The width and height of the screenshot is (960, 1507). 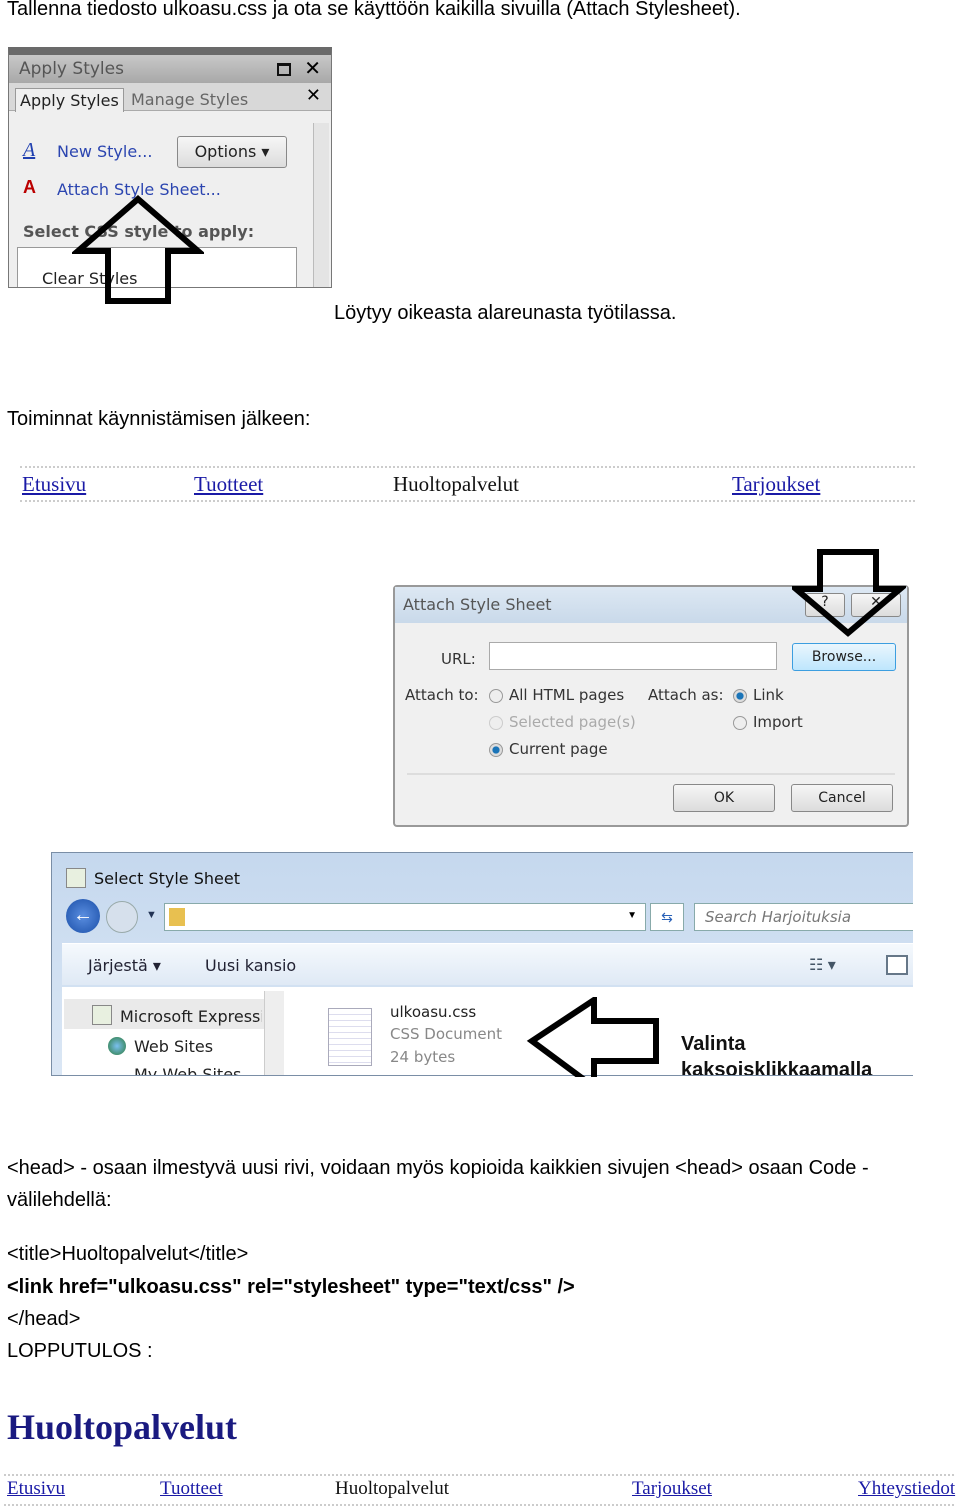 What do you see at coordinates (250, 965) in the screenshot?
I see `new-folder-button: Uusi kansio` at bounding box center [250, 965].